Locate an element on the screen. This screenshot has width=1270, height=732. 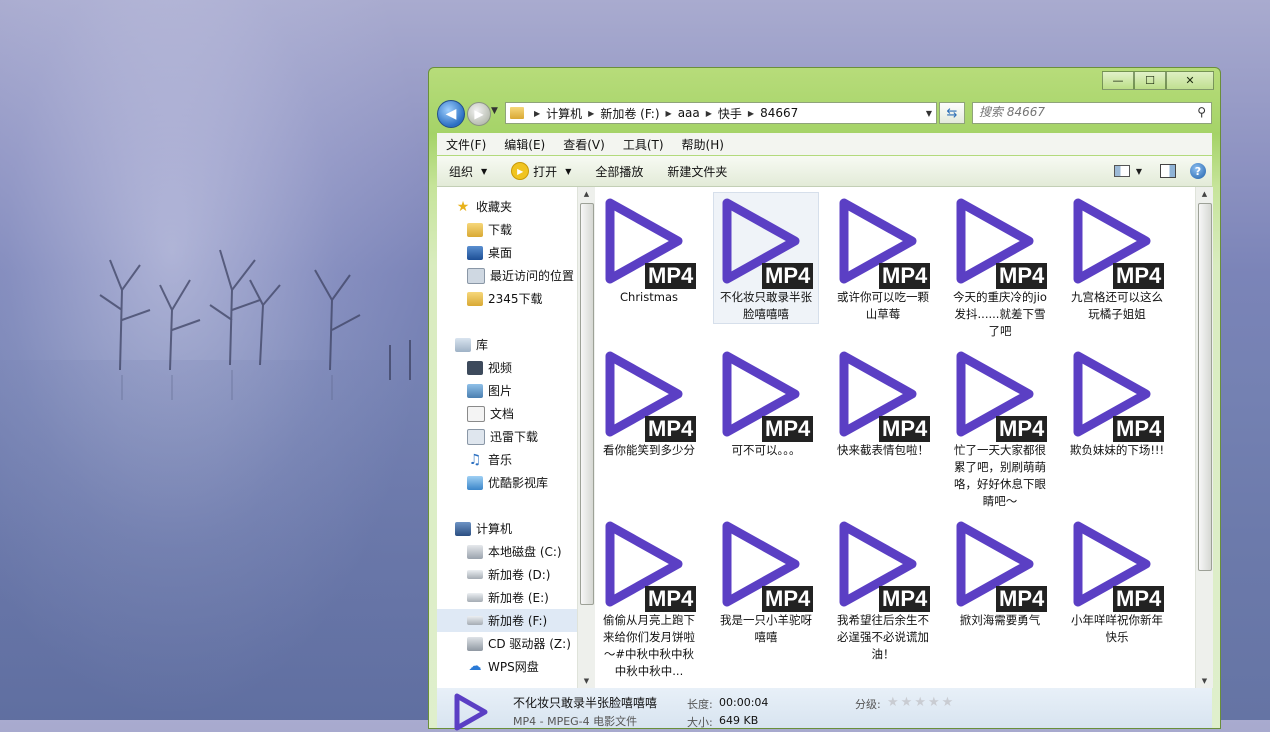
file-grid-scrollbar: ▲ ▼ is located at coordinates (1204, 437).